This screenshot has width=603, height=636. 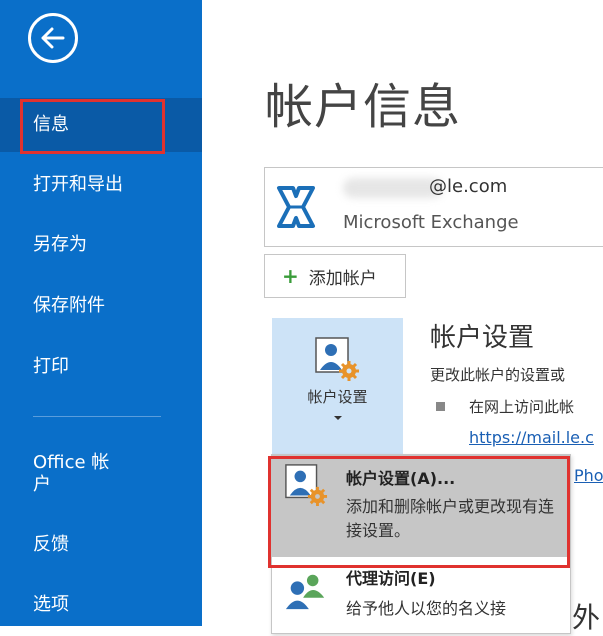 What do you see at coordinates (393, 188) in the screenshot?
I see `redacted-email` at bounding box center [393, 188].